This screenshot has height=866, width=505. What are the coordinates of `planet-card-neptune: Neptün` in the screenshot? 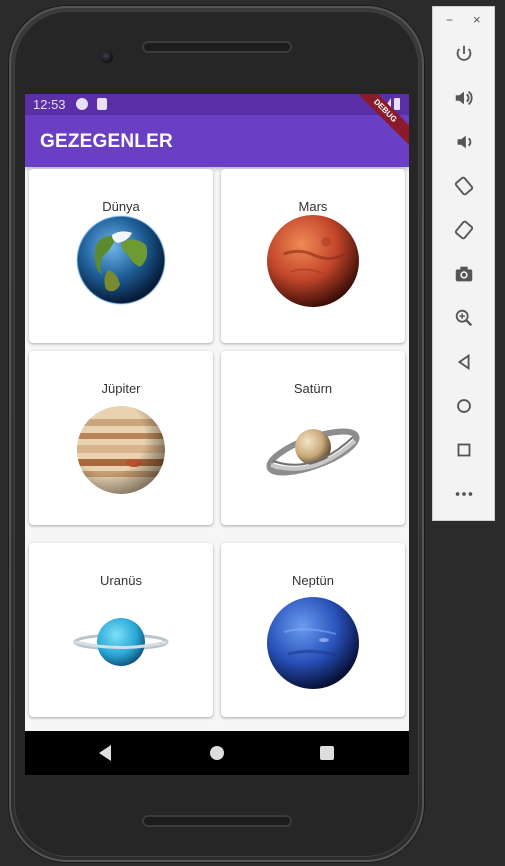 It's located at (313, 630).